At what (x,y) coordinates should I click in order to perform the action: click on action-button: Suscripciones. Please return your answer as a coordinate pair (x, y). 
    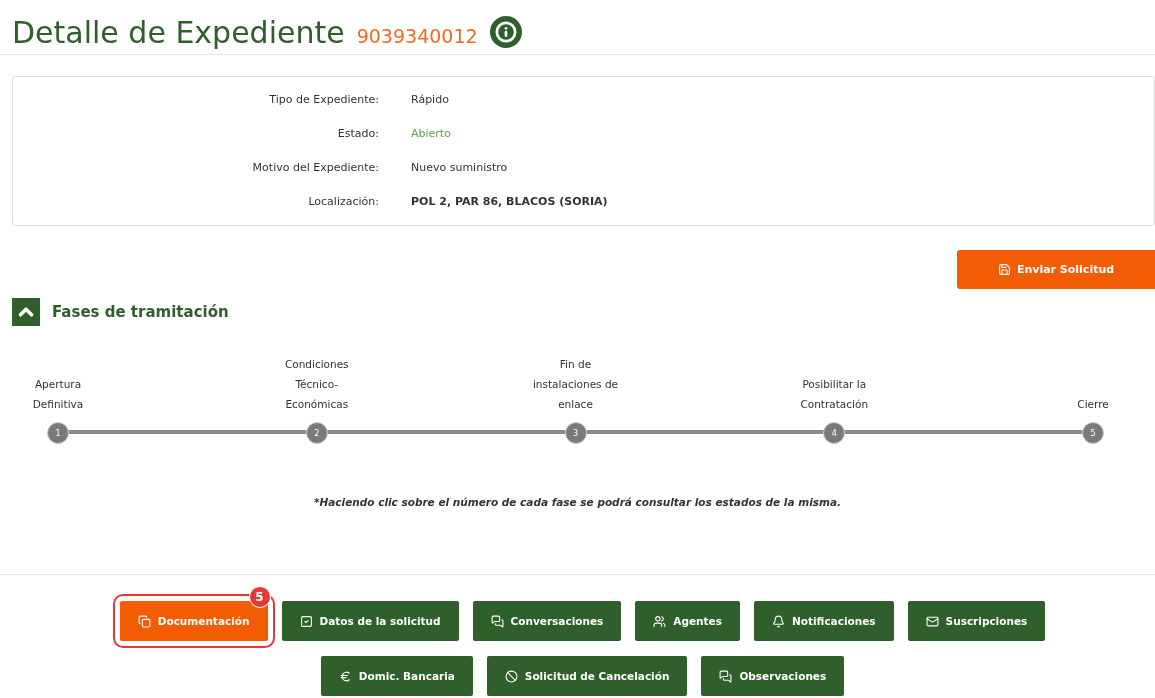
    Looking at the image, I should click on (976, 621).